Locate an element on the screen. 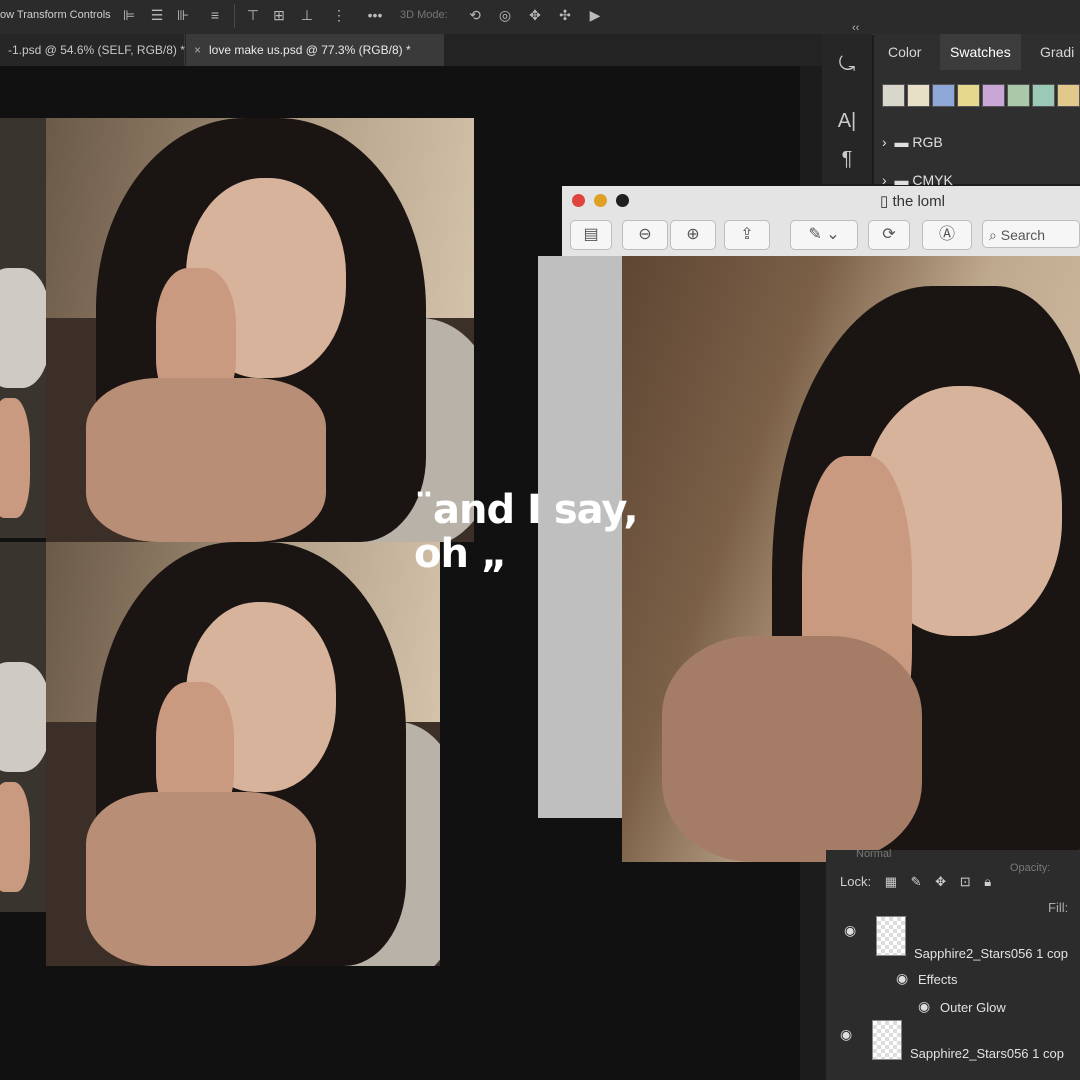 This screenshot has width=1080, height=1080. slide-icon: ✣ is located at coordinates (565, 15).